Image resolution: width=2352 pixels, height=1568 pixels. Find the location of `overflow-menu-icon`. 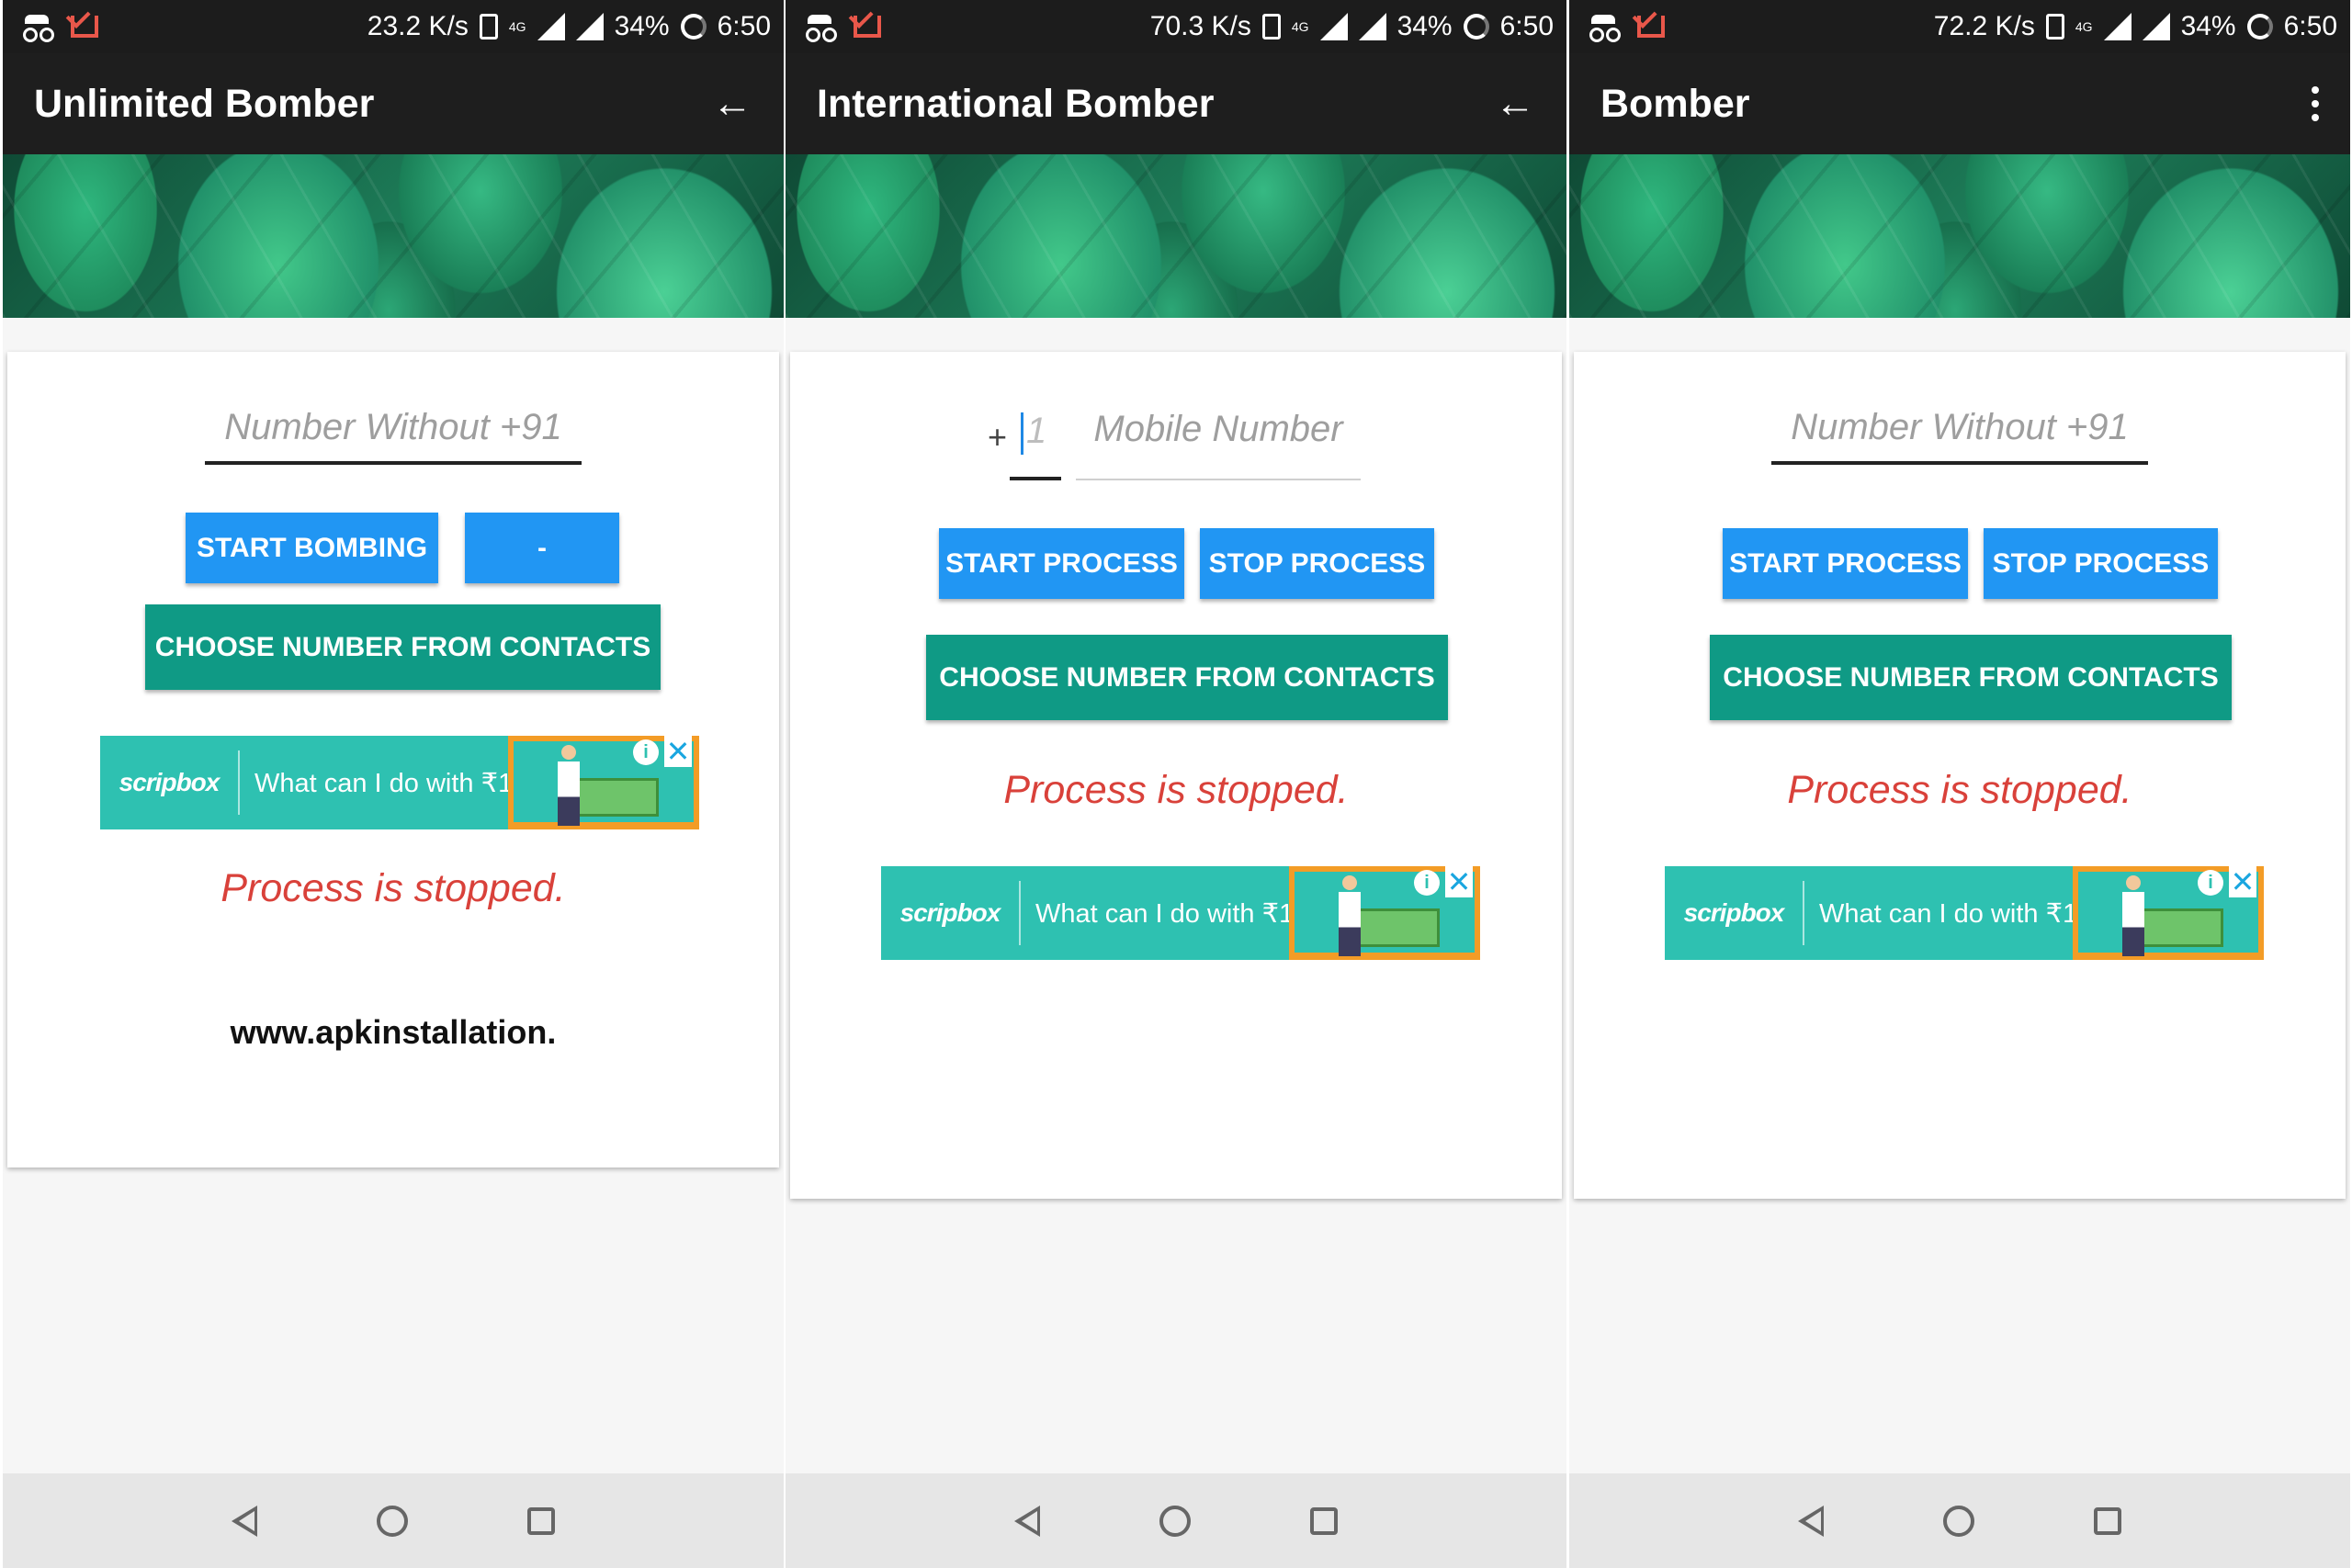

overflow-menu-icon is located at coordinates (2316, 104).